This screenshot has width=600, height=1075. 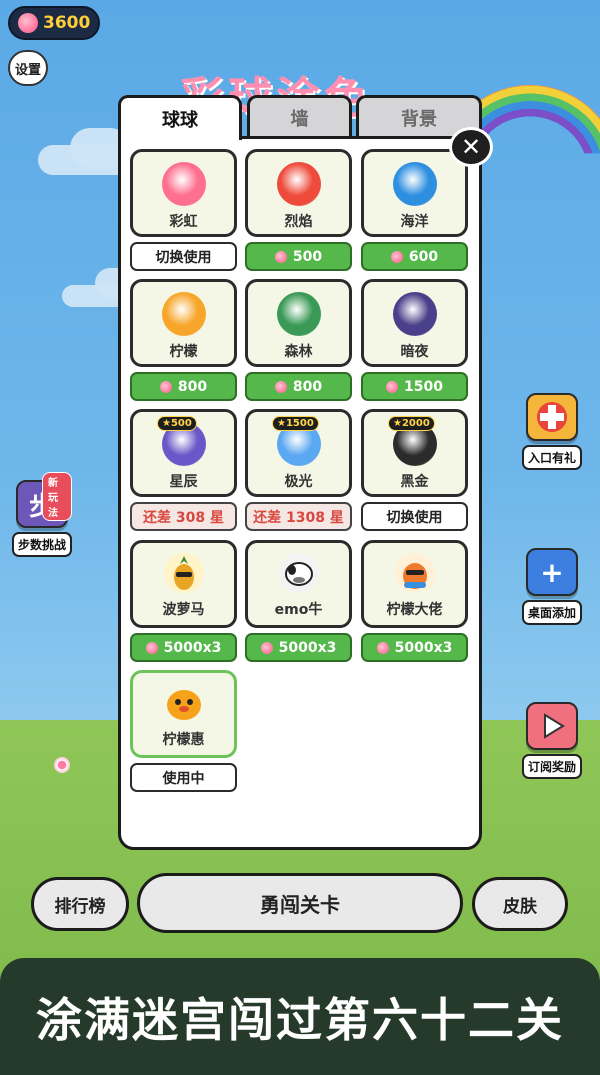 I want to click on subscribe-reward-button: 订阅奖励, so click(x=552, y=740).